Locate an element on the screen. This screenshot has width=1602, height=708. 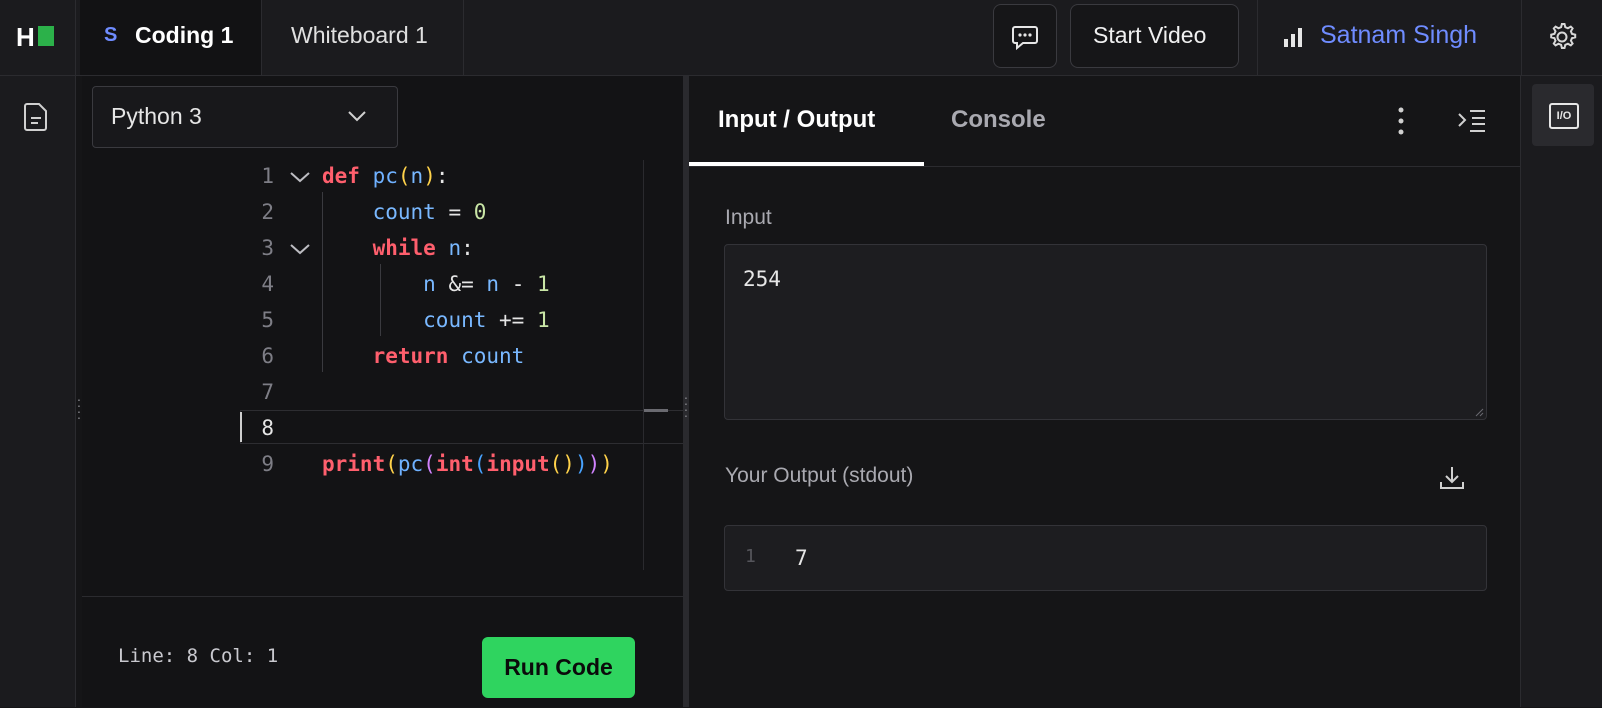
output-line-number: 1 is located at coordinates (750, 556).